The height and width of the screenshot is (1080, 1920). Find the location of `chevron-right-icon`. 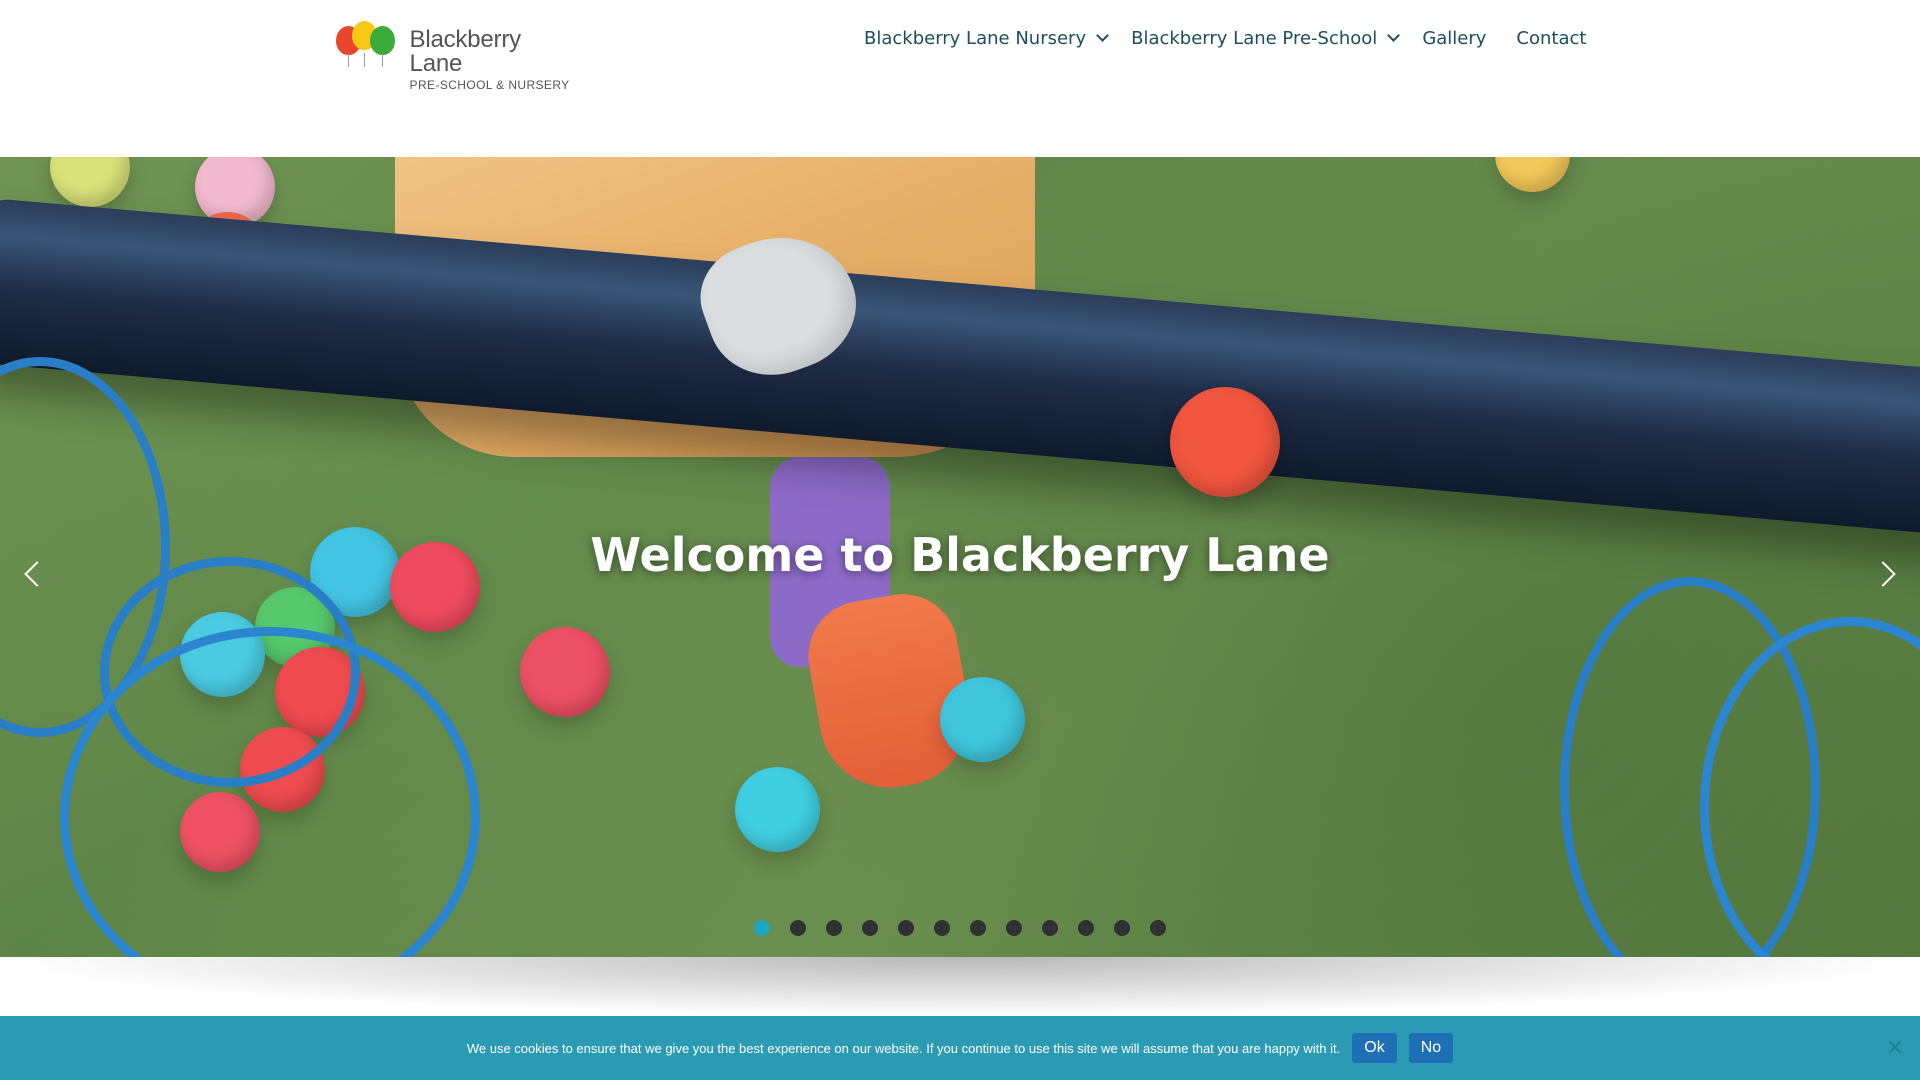

chevron-right-icon is located at coordinates (1883, 574).